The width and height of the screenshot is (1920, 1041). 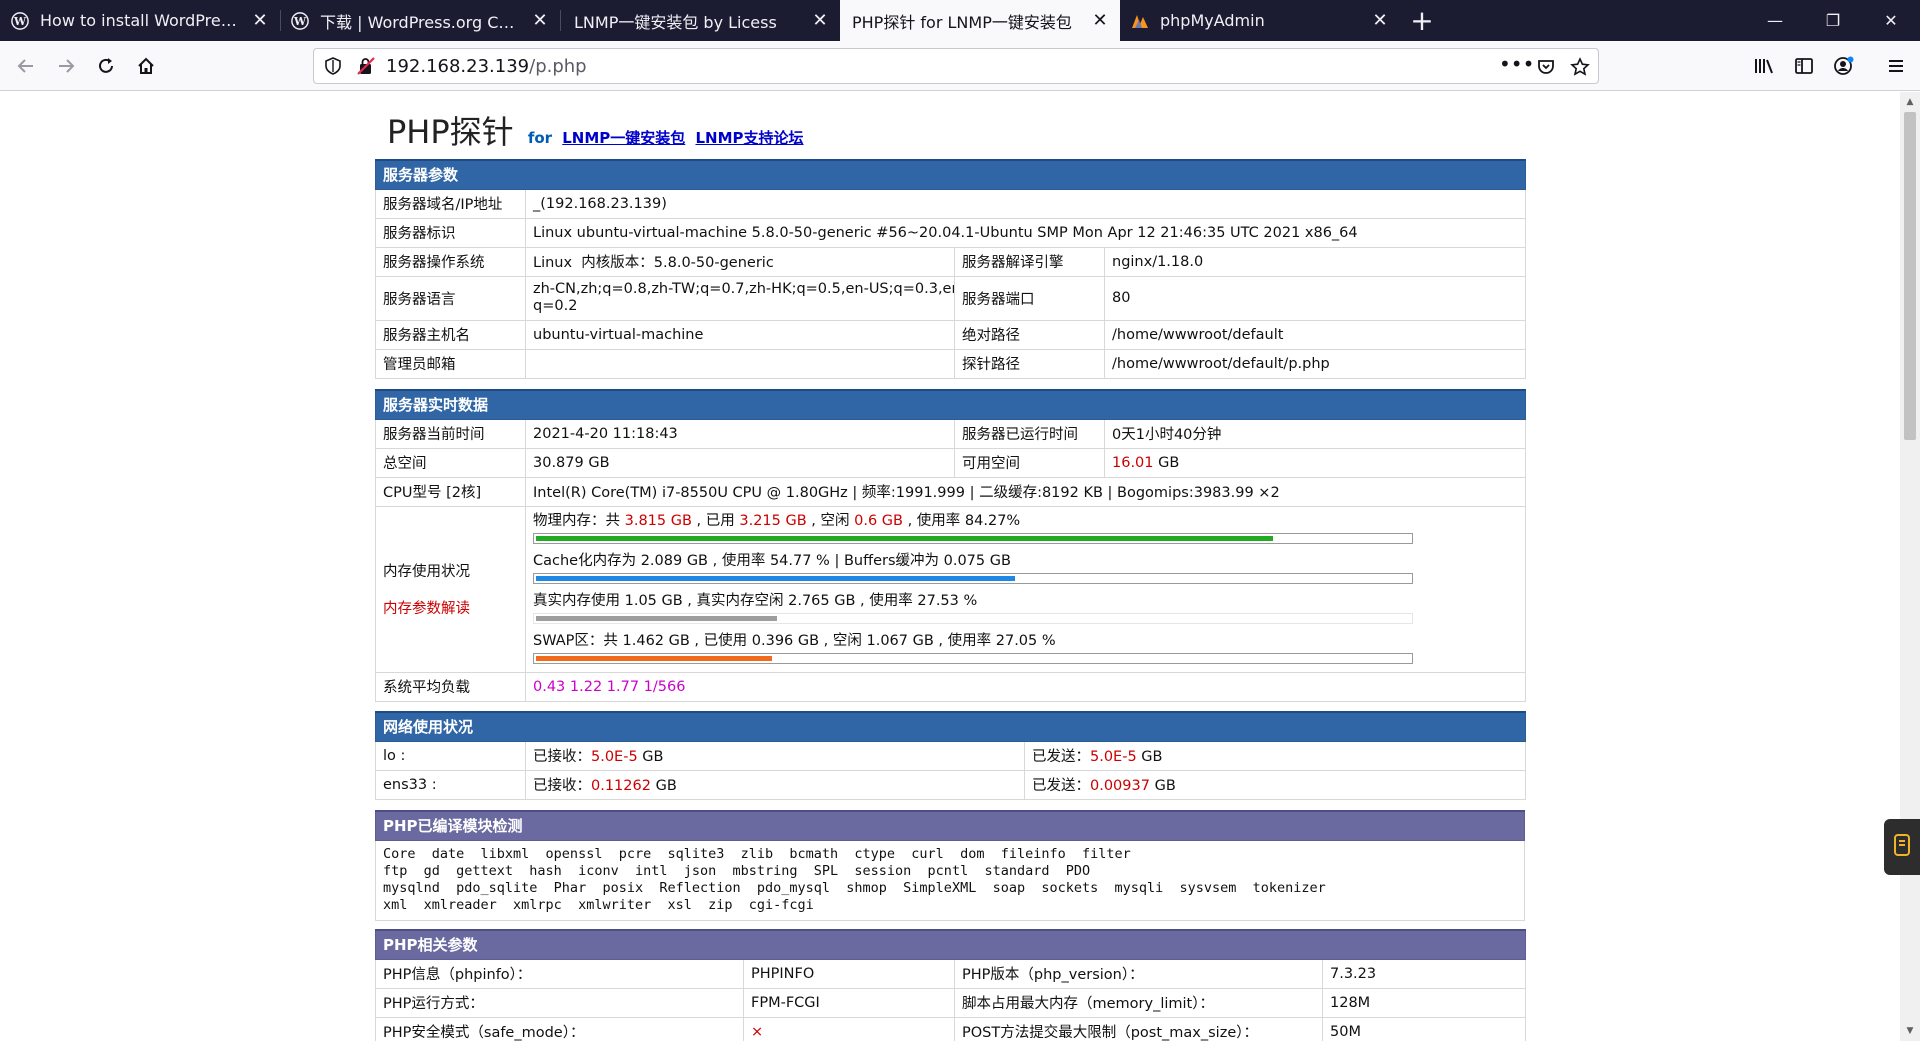 I want to click on value: 16.01 GB, so click(x=1315, y=462).